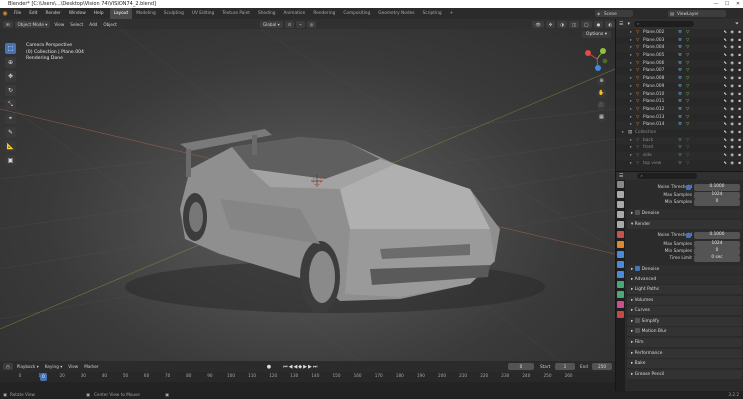  I want to click on time-limit-field: 0 sec, so click(717, 258).